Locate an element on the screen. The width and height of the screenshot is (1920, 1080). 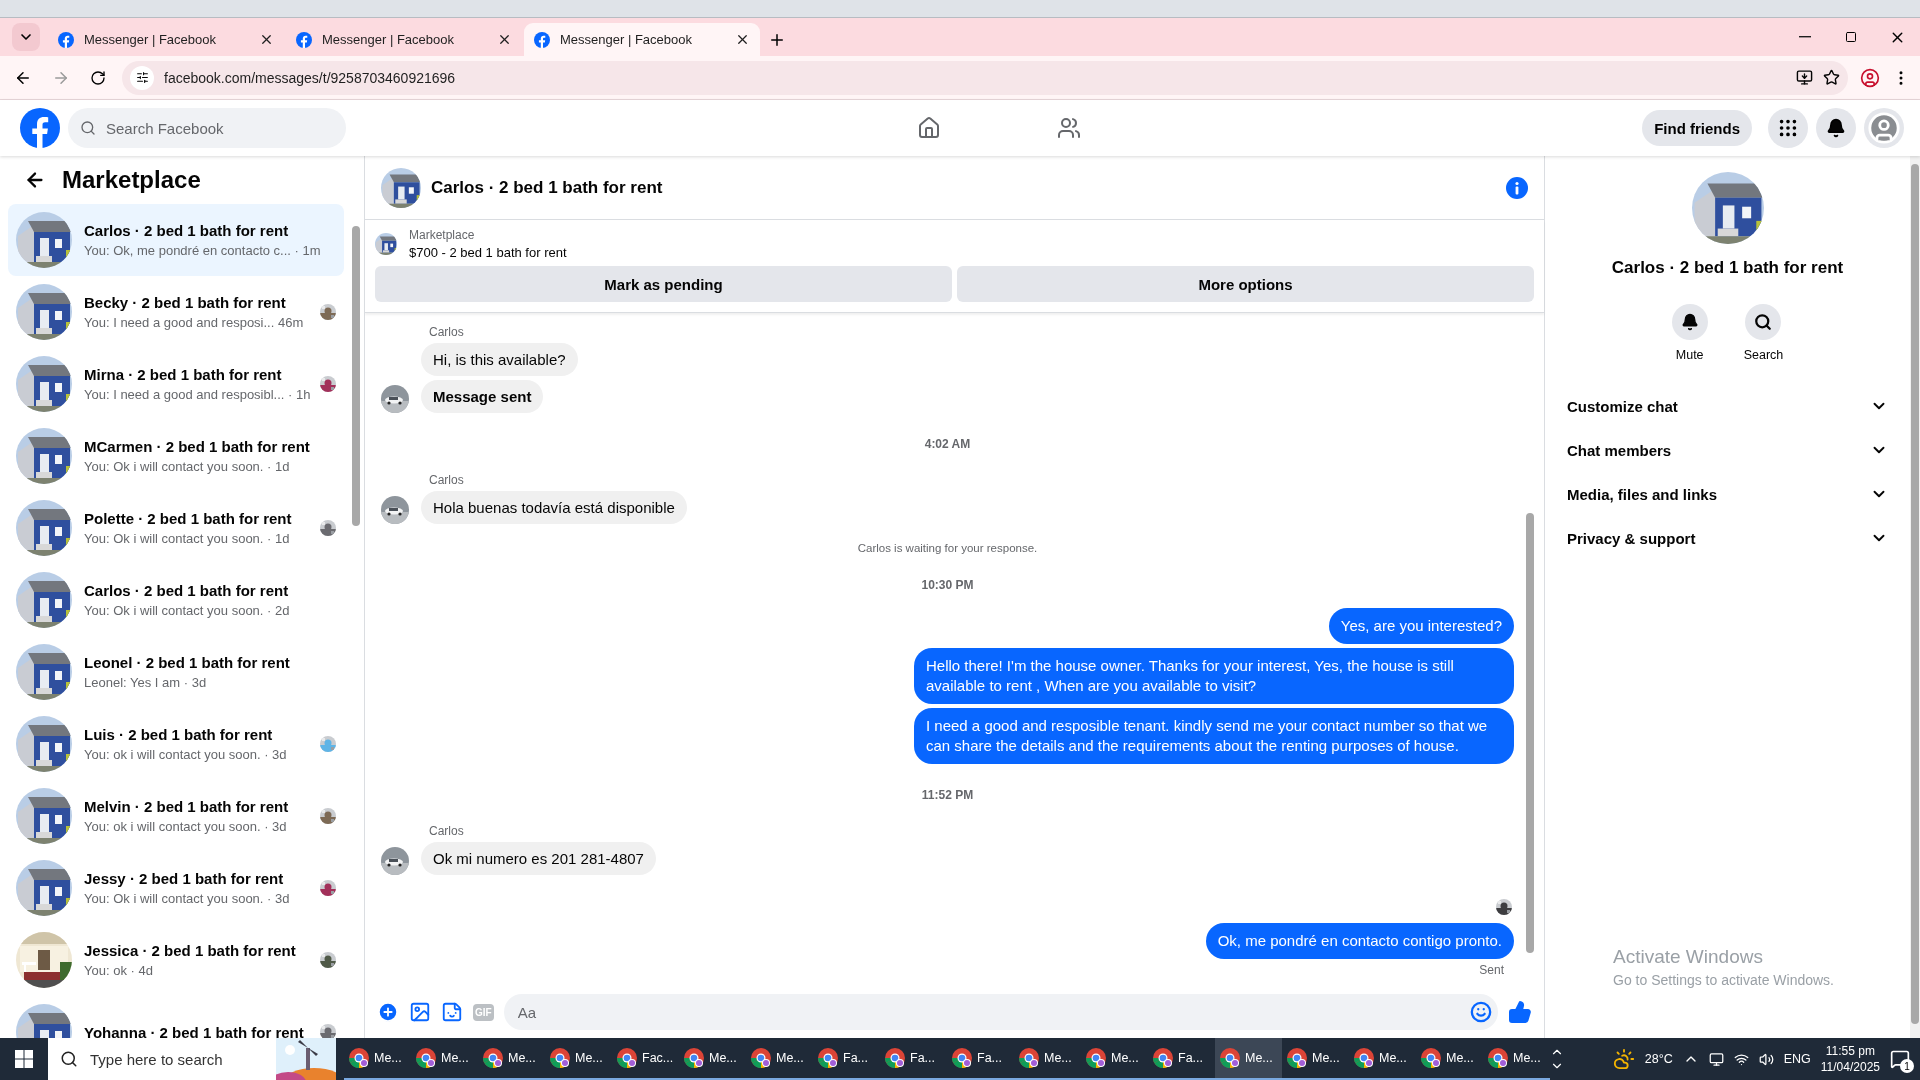
message-preview: You: Ok i will contact you soon. · 1d is located at coordinates (187, 466).